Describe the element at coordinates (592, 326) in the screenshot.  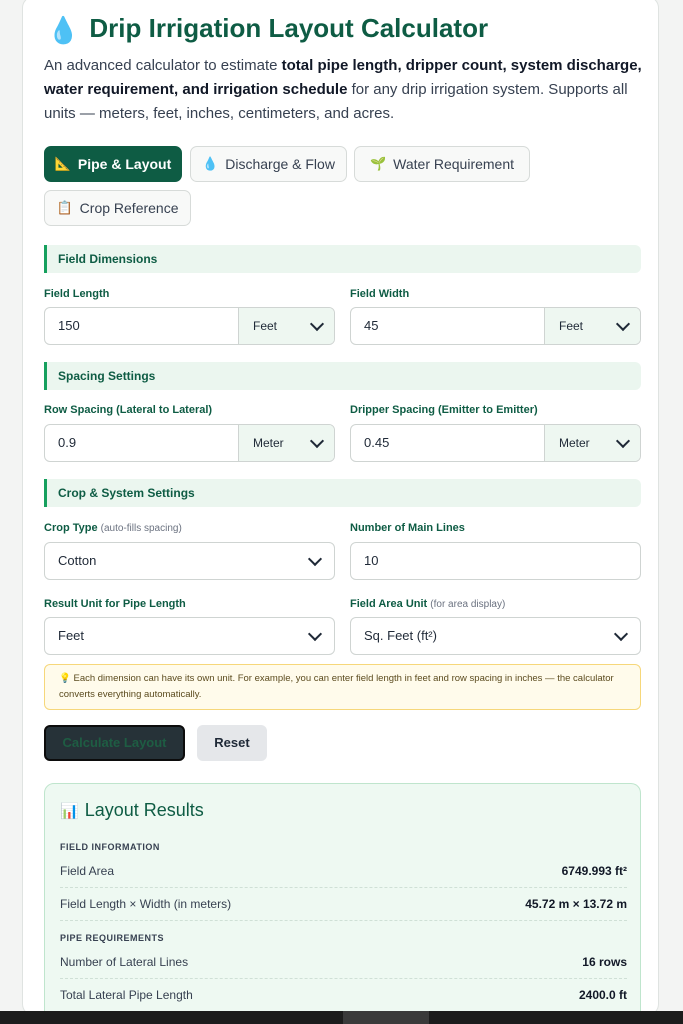
I see `field-width-unit-select: Feet` at that location.